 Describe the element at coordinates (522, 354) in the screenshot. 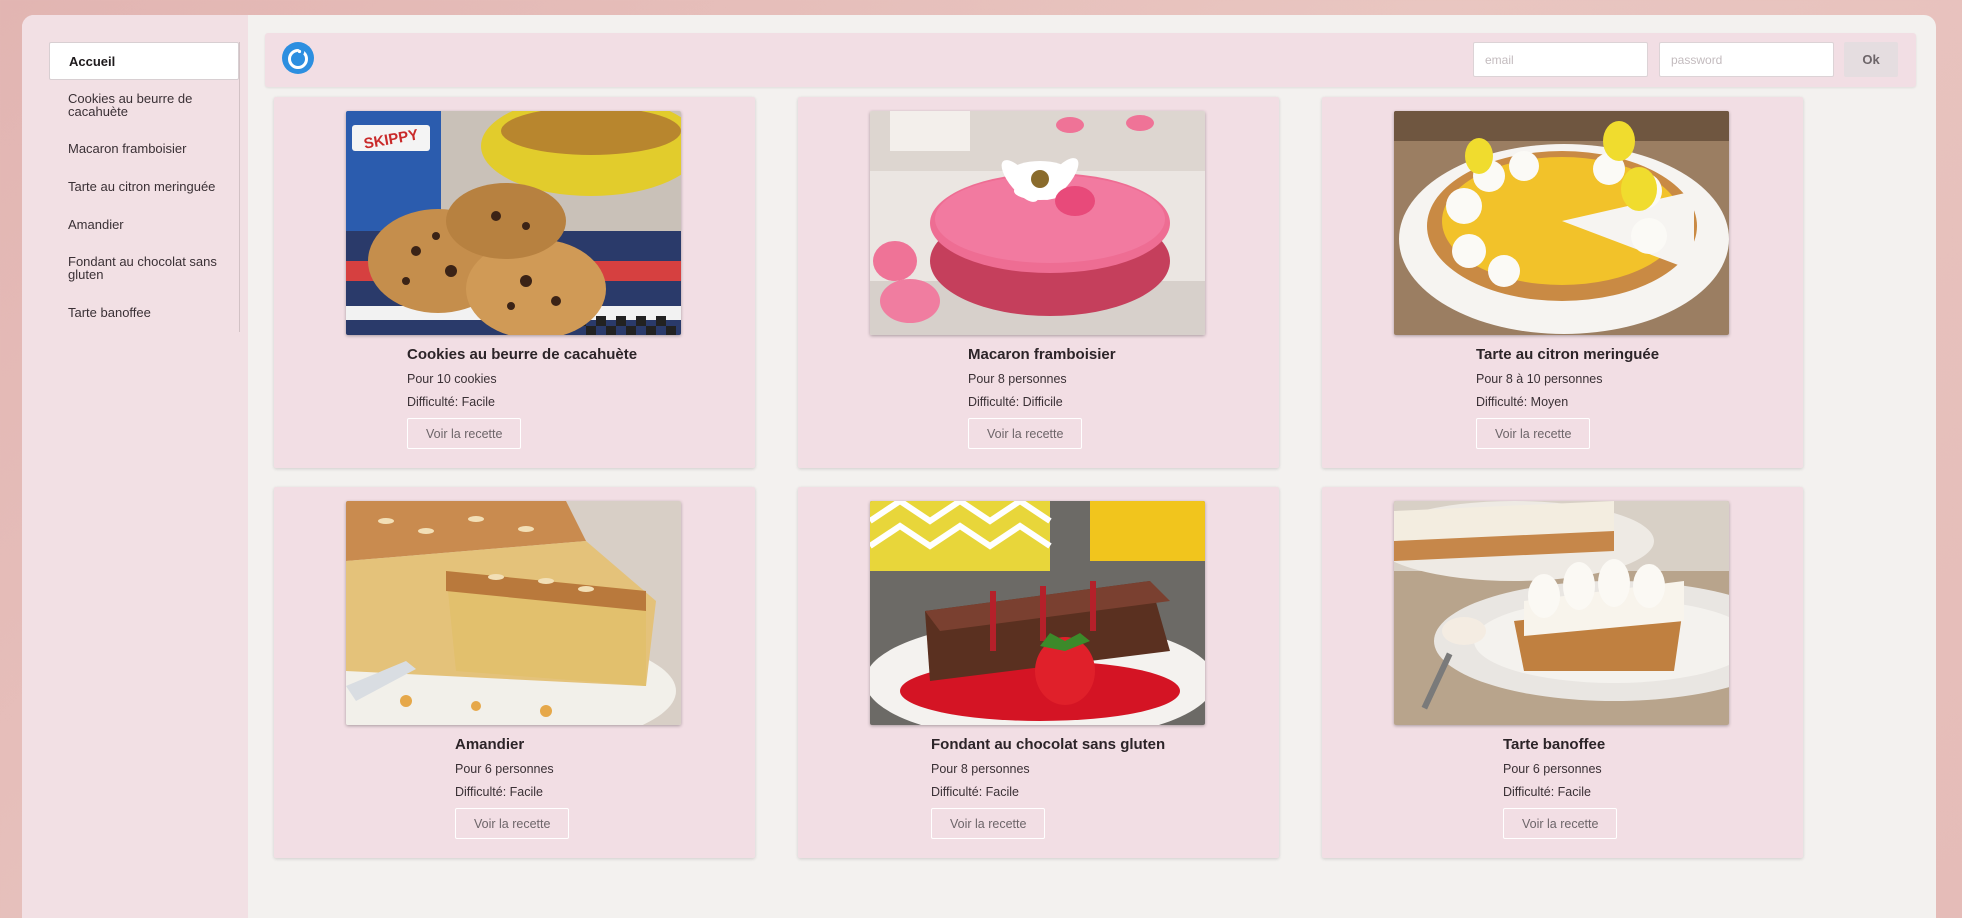

I see `card-title: Cookies au beurre de cacahuète` at that location.